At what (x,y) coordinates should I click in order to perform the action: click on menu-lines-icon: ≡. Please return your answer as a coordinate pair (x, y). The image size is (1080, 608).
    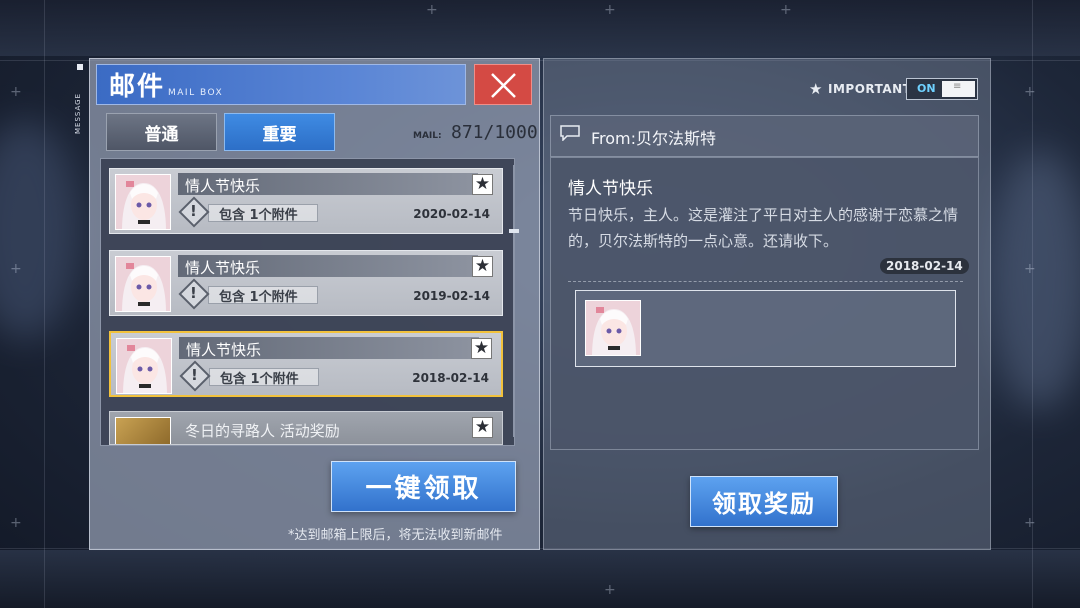
    Looking at the image, I should click on (957, 86).